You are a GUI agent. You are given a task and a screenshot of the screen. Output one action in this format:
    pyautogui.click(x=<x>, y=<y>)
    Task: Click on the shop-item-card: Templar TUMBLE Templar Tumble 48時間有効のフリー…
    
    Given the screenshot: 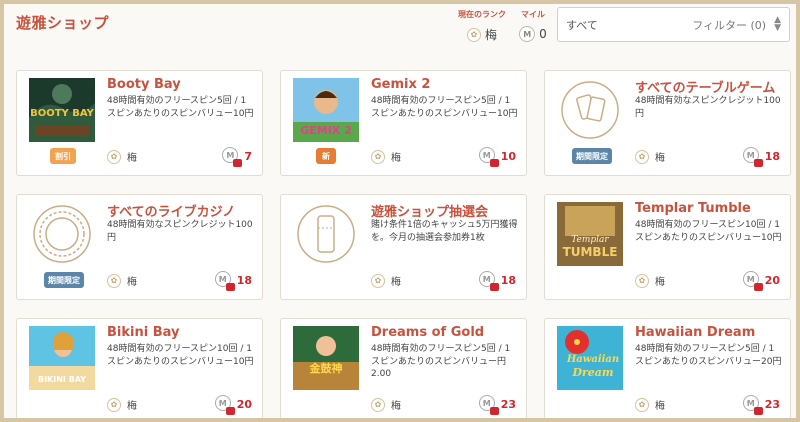 What is the action you would take?
    pyautogui.click(x=667, y=247)
    